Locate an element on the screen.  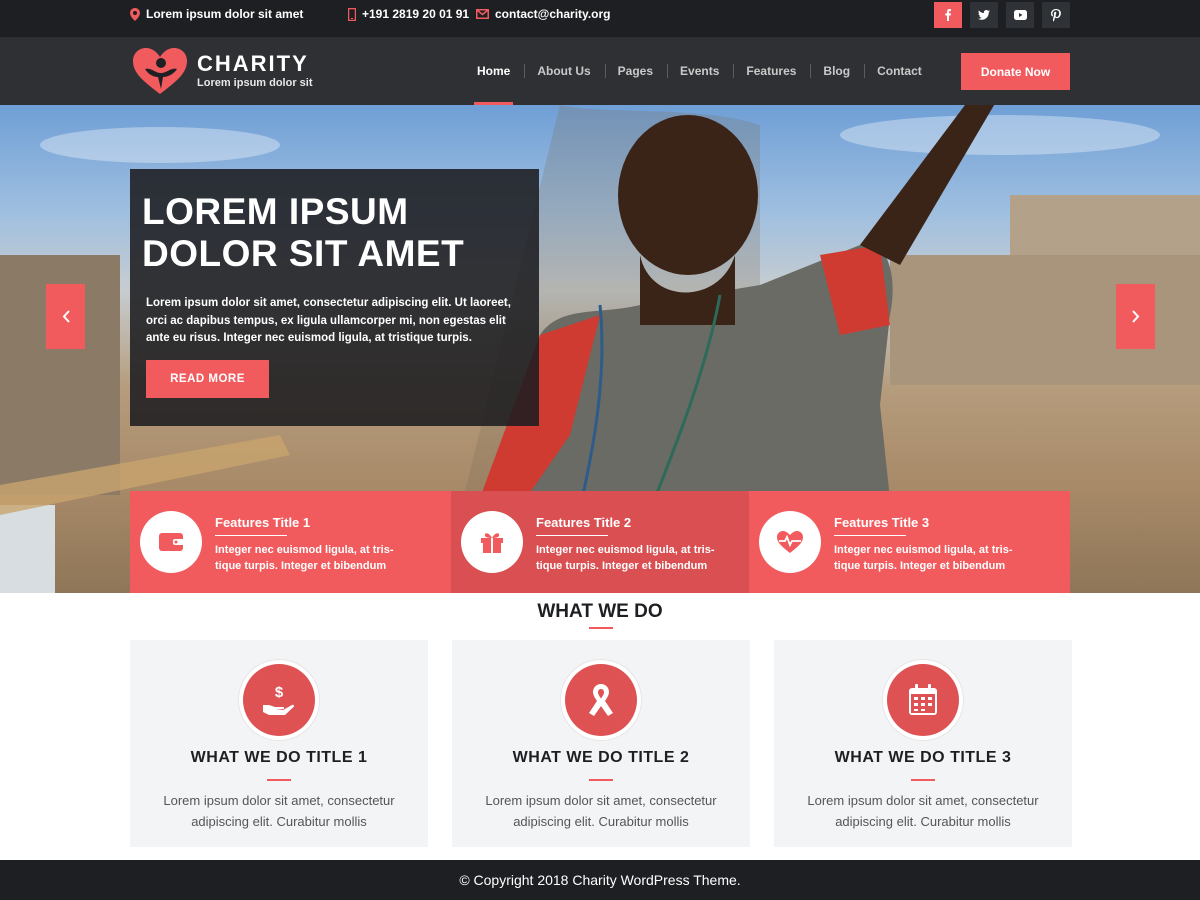
facebook-icon is located at coordinates (948, 15).